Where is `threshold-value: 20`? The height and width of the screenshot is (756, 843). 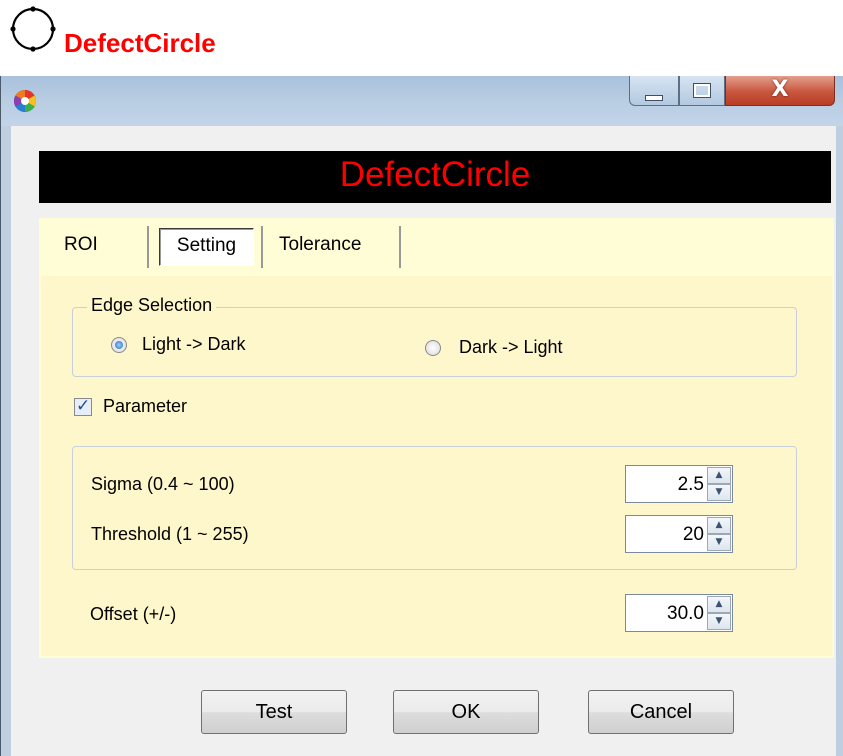
threshold-value: 20 is located at coordinates (666, 535).